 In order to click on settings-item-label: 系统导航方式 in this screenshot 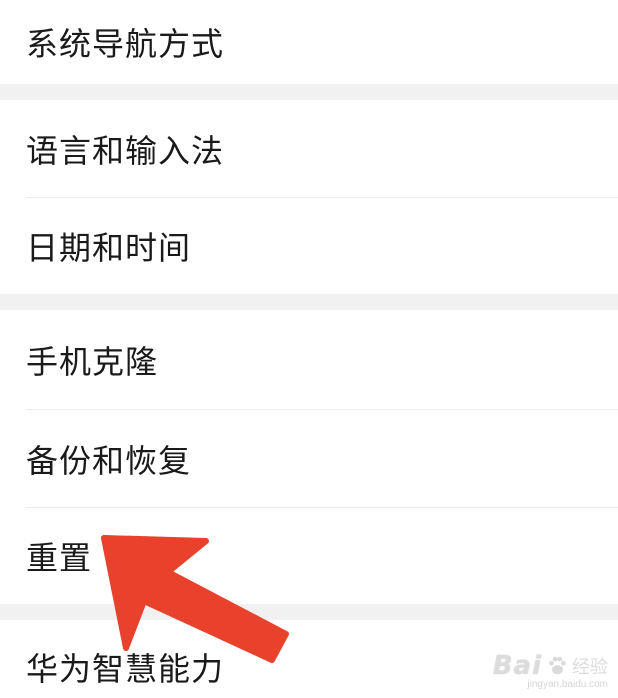, I will do `click(125, 44)`.